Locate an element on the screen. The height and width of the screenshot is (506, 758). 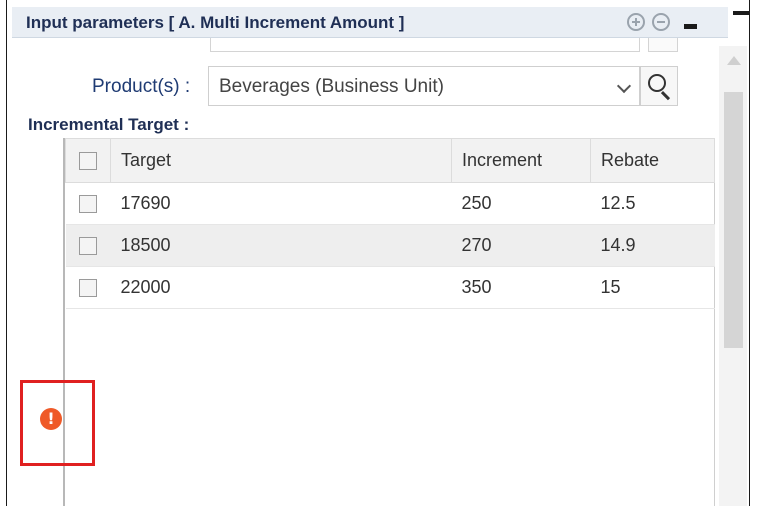
table-row: 17690 250 12.5 is located at coordinates (390, 204).